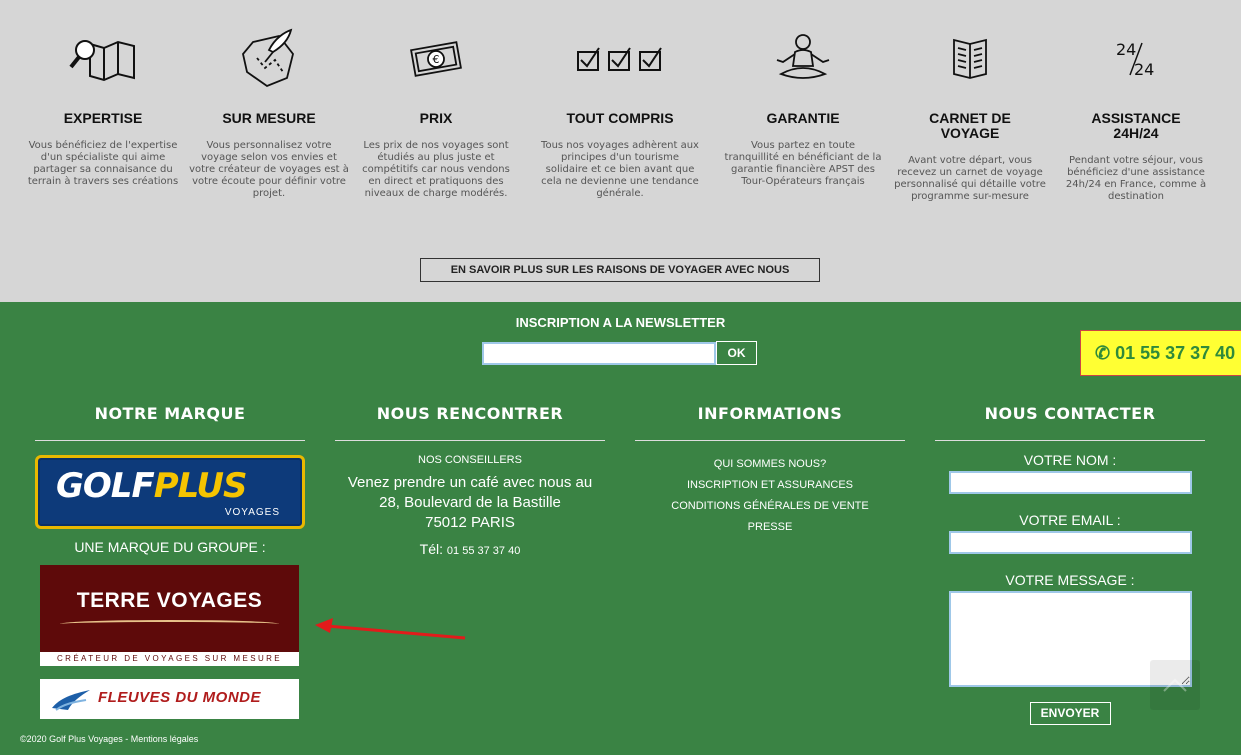  I want to click on send-button: ENVOYER, so click(1070, 713).